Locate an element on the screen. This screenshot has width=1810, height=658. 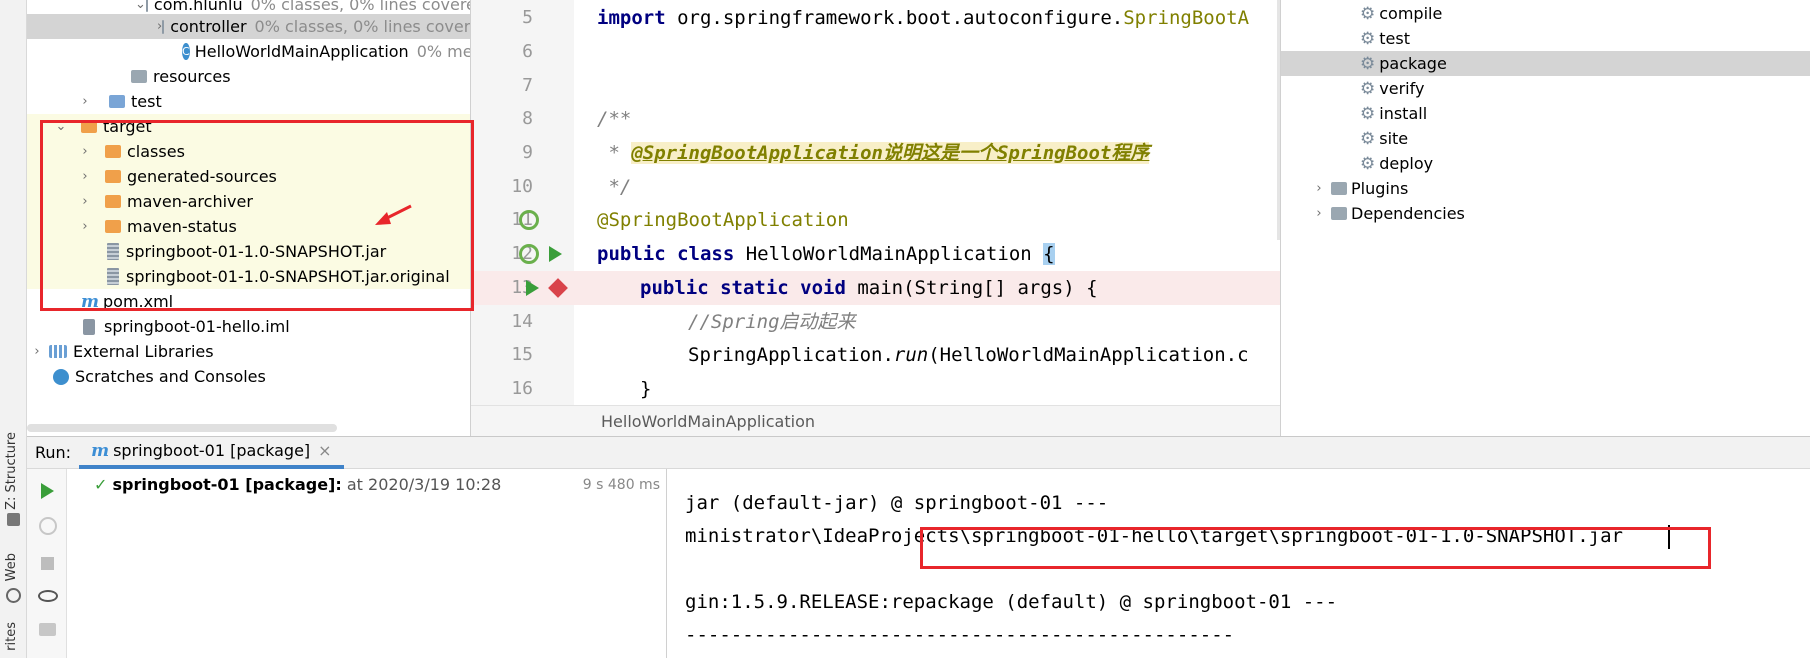
maven-goal-deploy: ⚙ deploy is located at coordinates (1545, 163).